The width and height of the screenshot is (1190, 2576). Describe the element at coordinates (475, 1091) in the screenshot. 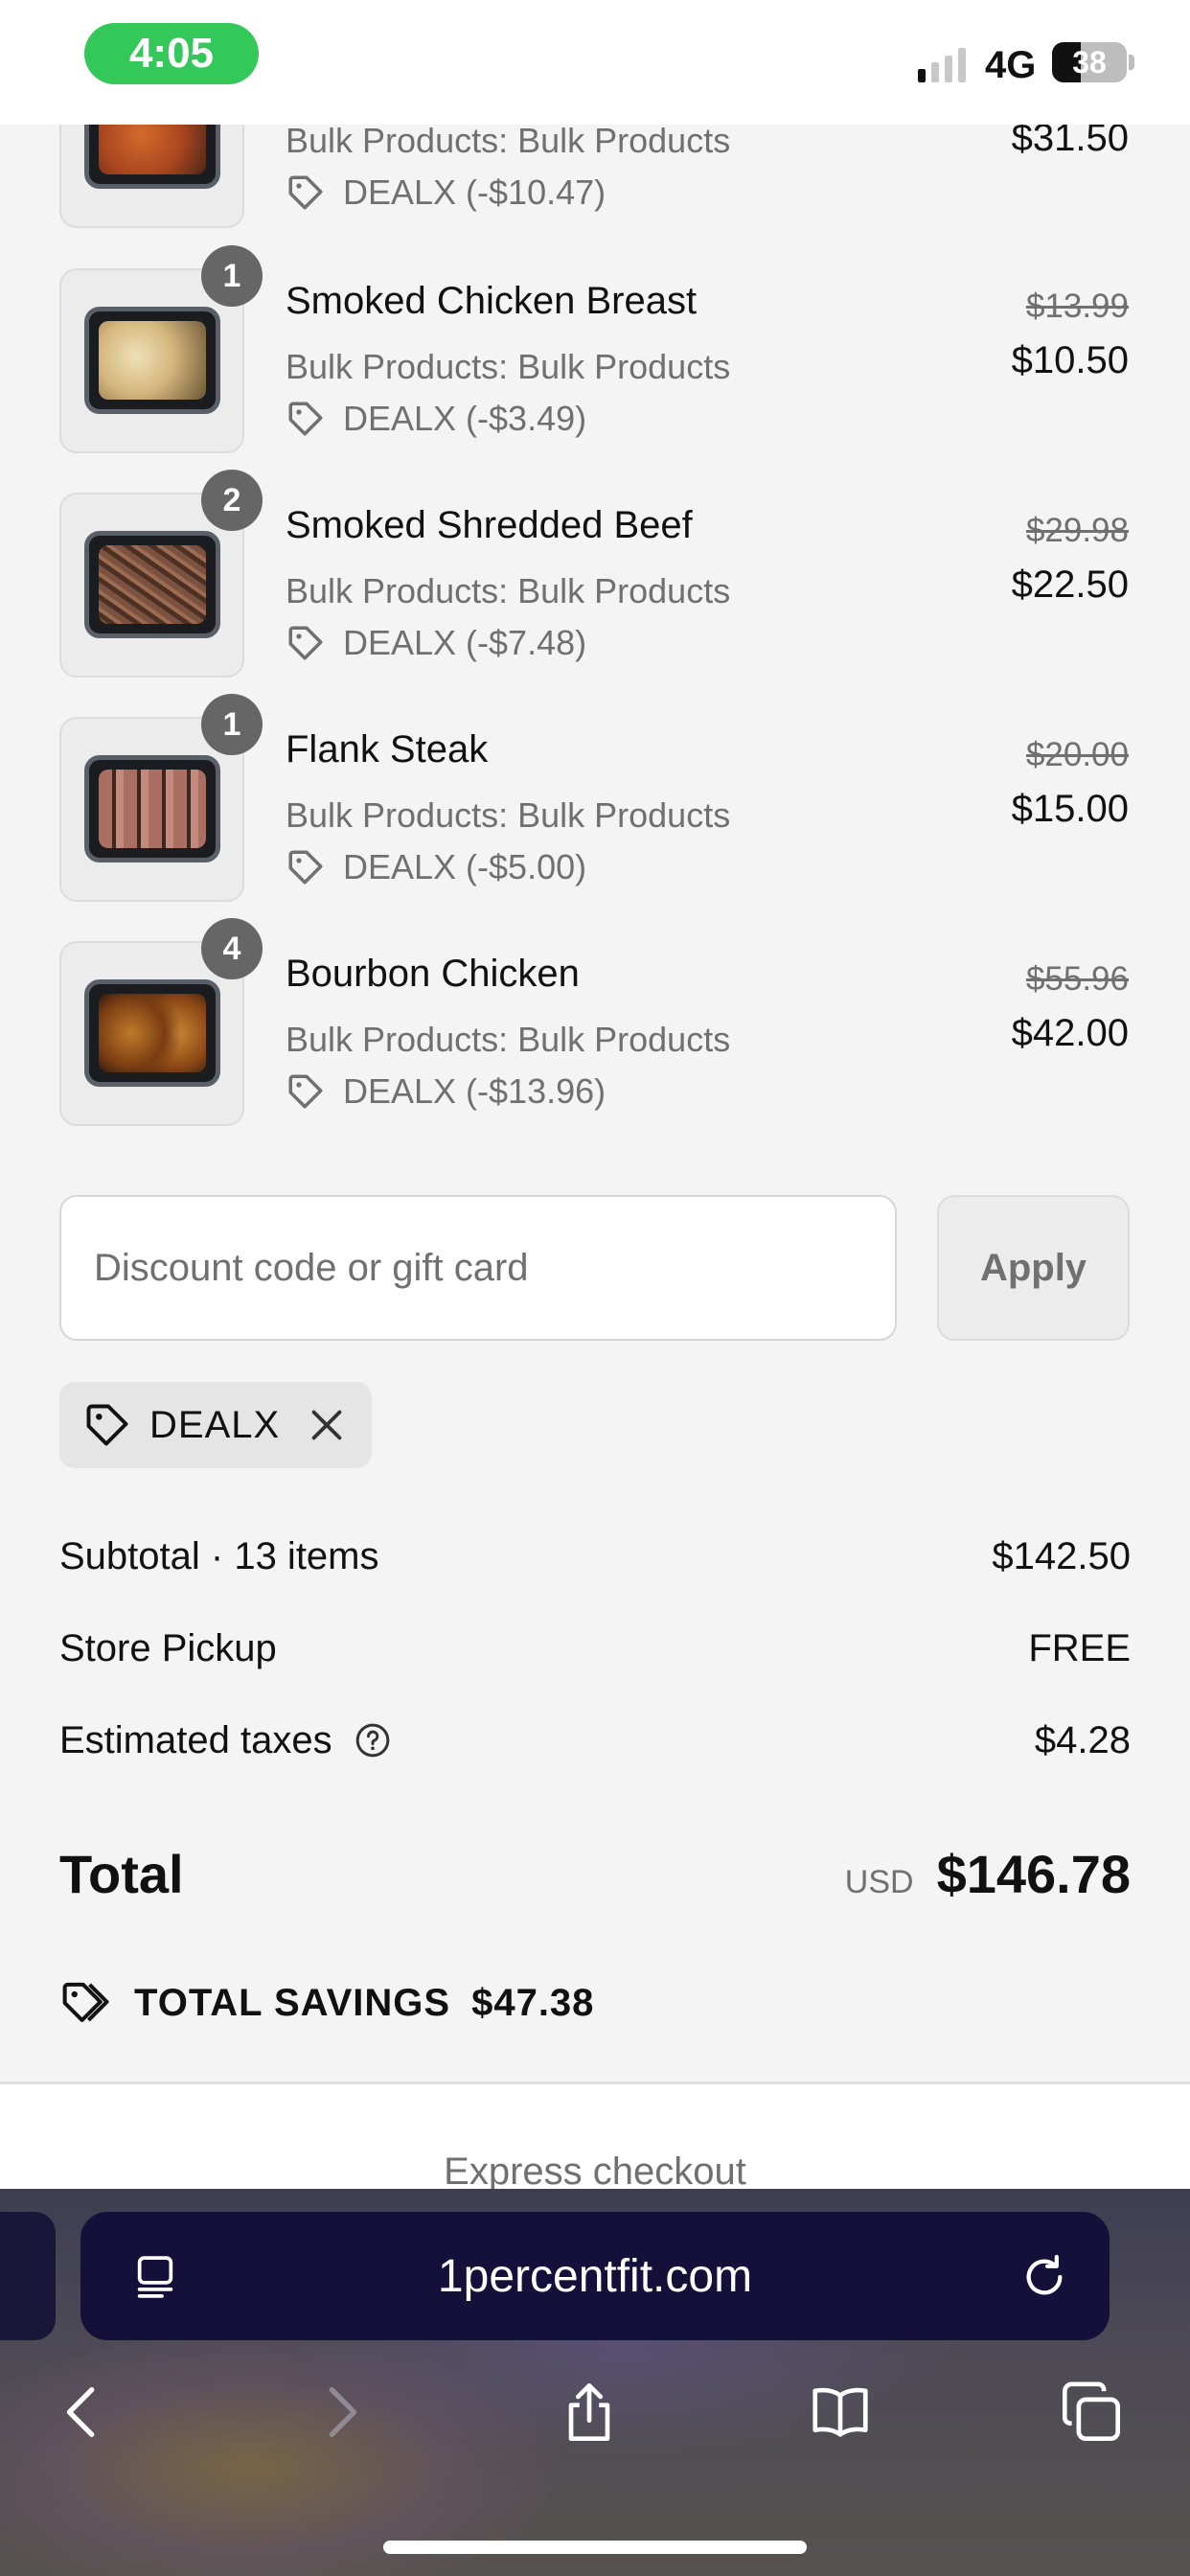

I see `item-discount-label: DEALX (-$13.96)` at that location.